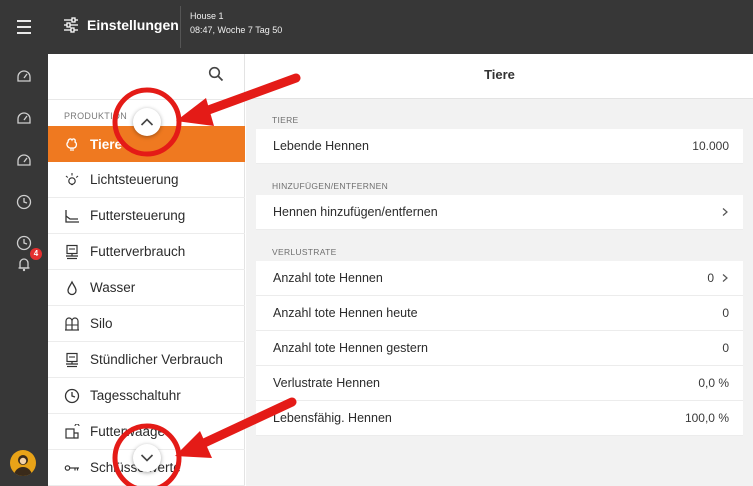  I want to click on scroll-down-button, so click(147, 458).